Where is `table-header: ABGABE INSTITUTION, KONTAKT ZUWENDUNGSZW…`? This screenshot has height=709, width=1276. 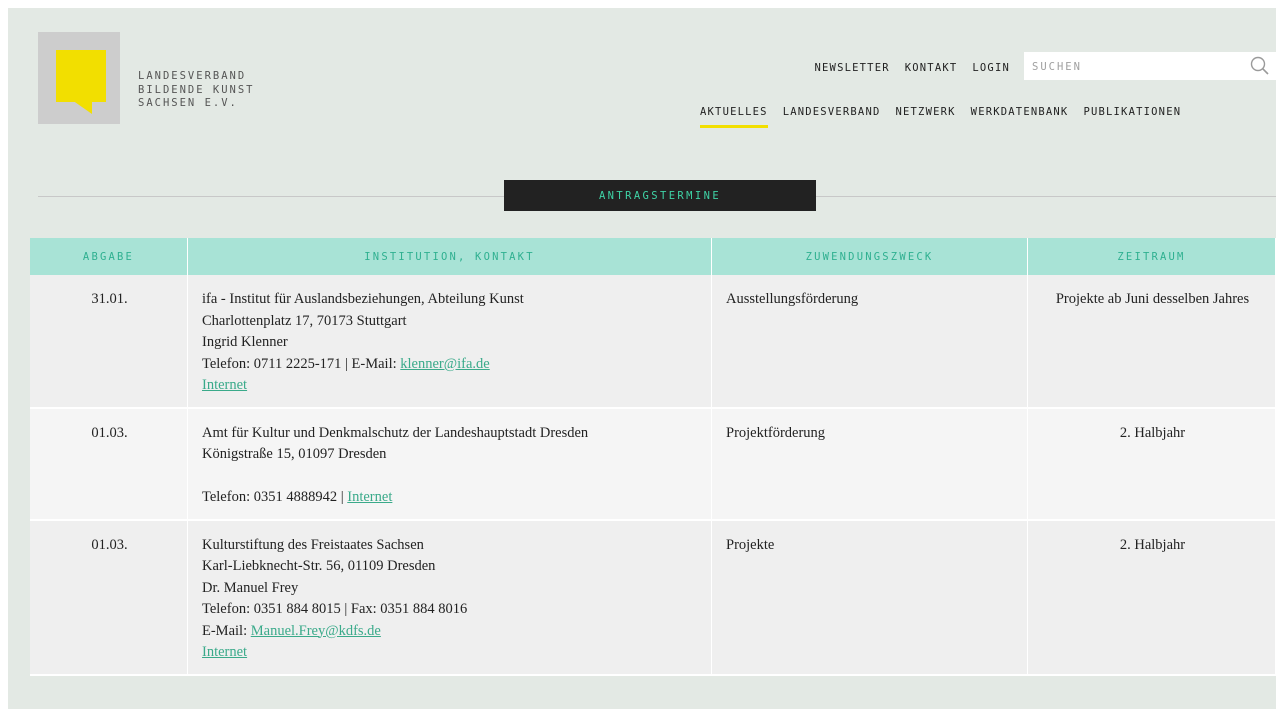
table-header: ABGABE INSTITUTION, KONTAKT ZUWENDUNGSZW… is located at coordinates (653, 256).